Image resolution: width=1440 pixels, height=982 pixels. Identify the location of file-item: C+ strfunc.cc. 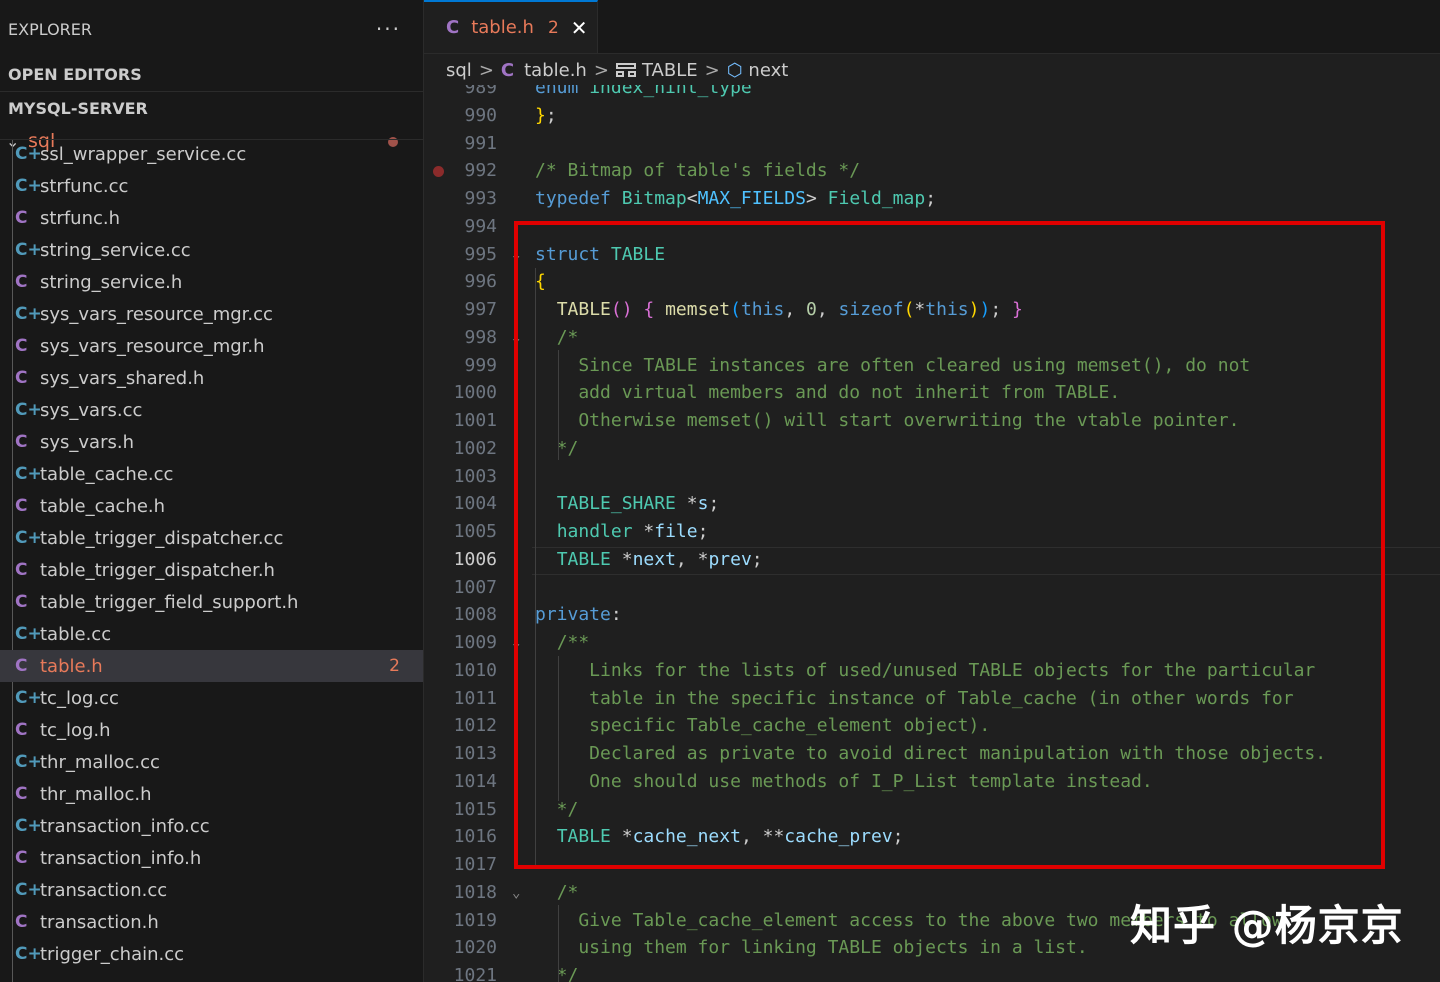
(211, 186).